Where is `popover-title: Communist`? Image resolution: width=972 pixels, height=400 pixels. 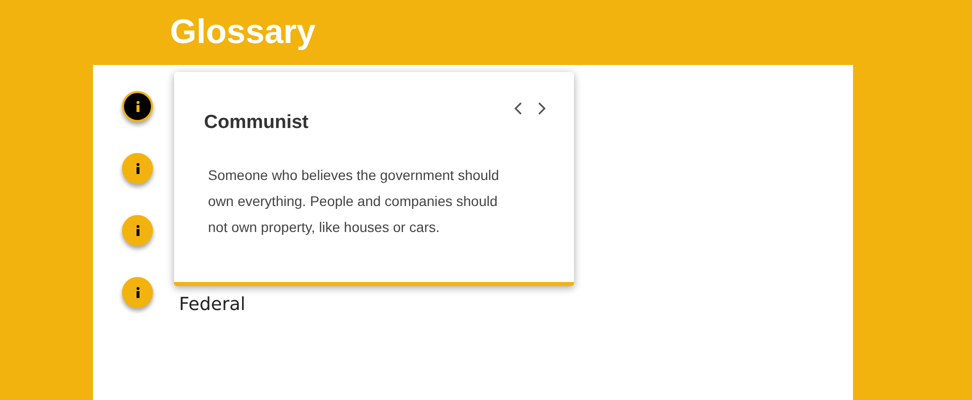 popover-title: Communist is located at coordinates (256, 123).